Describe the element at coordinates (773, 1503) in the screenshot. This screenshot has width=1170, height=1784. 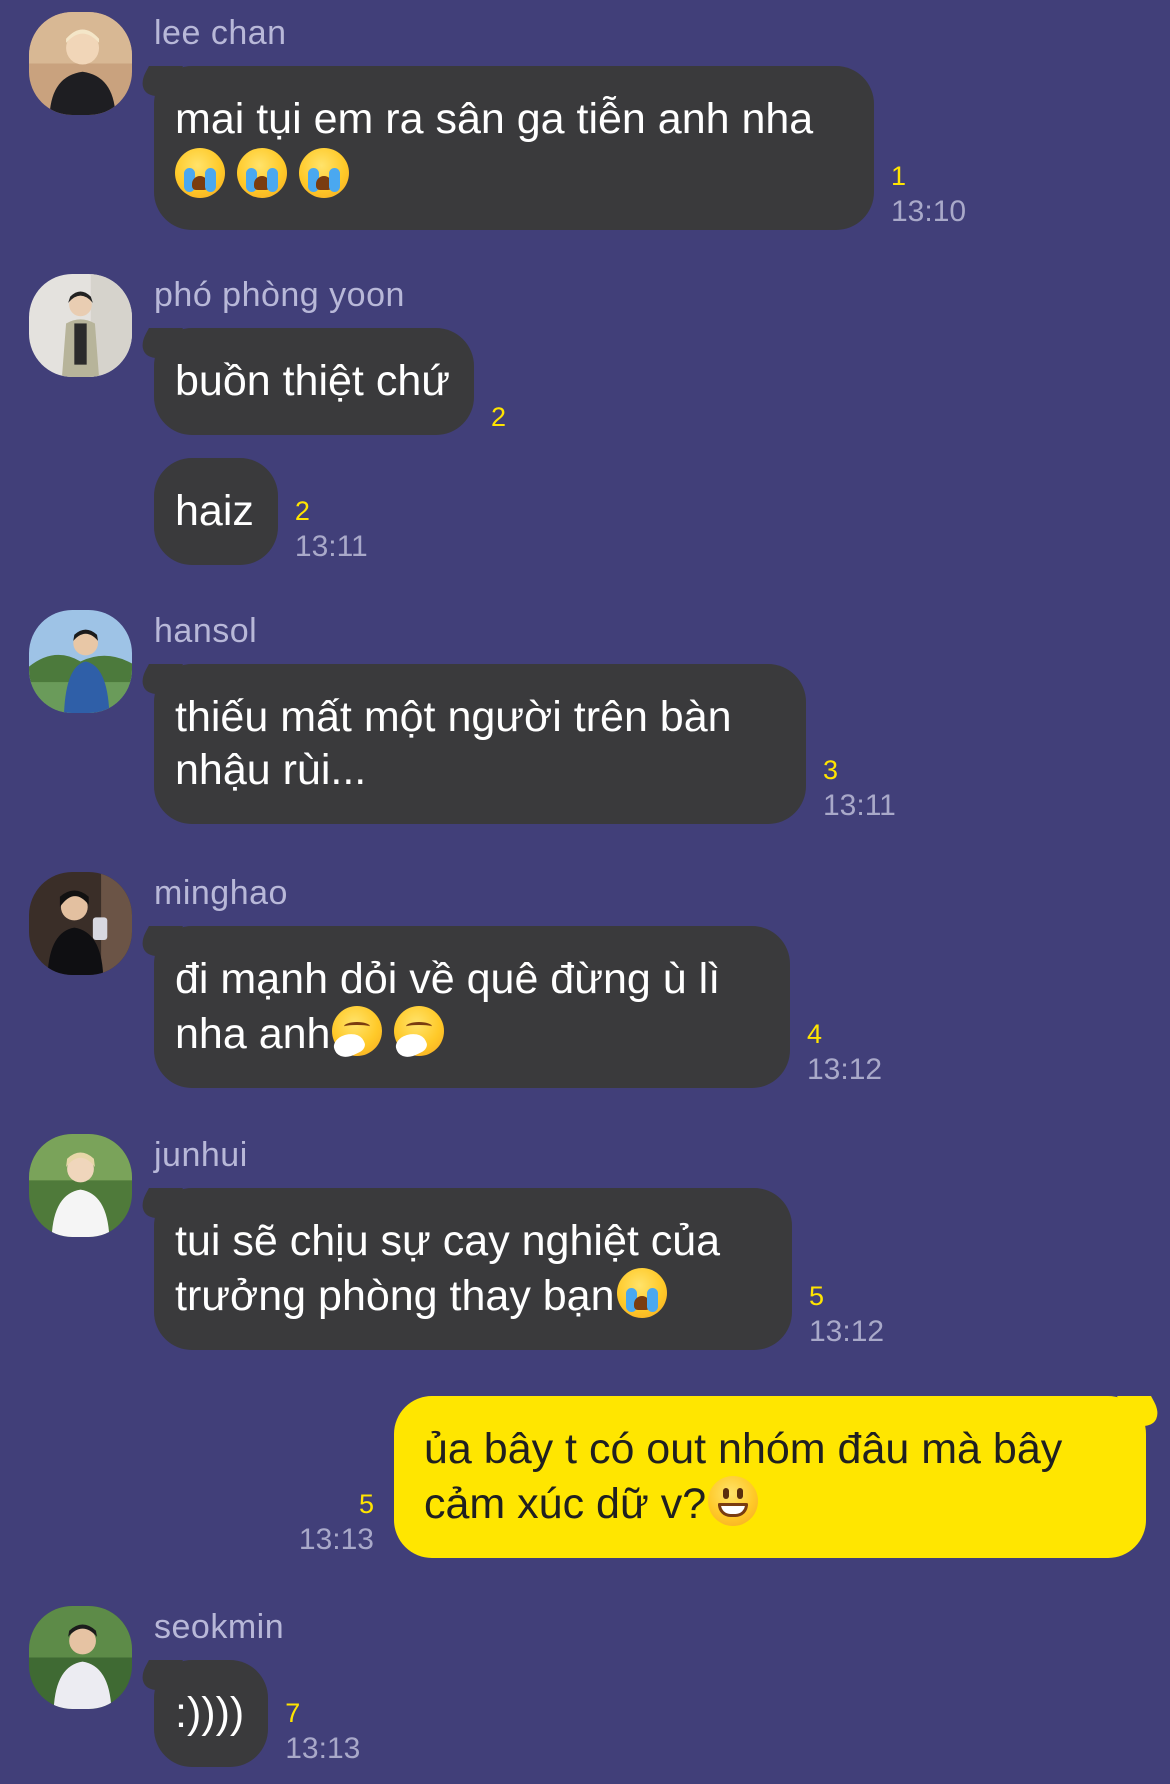
I see `message-text-with-emoji: cảm xúc dữ v?` at that location.